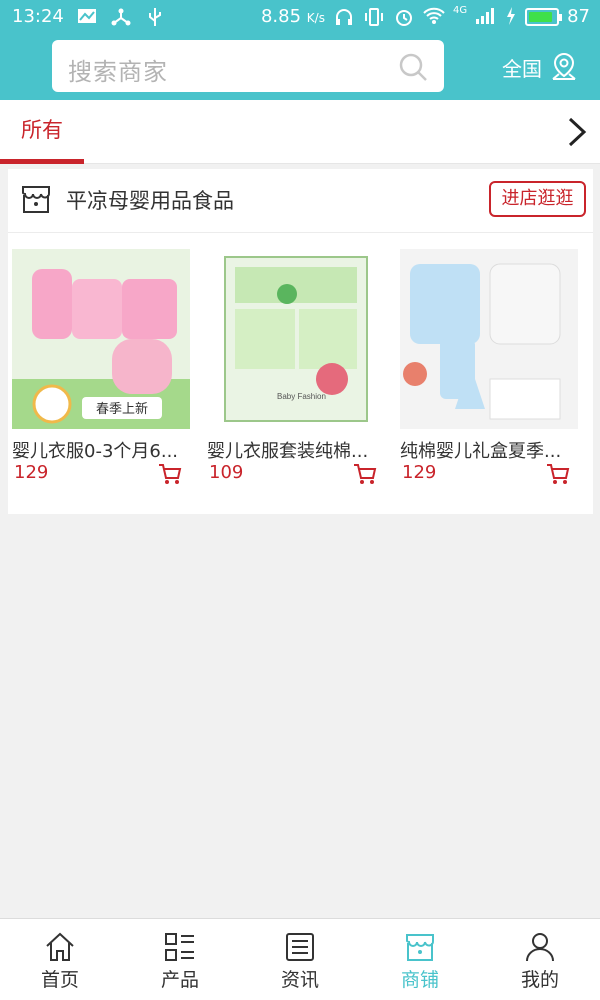 This screenshot has height=1000, width=600. Describe the element at coordinates (122, 408) in the screenshot. I see `product-badge: 春季上新` at that location.